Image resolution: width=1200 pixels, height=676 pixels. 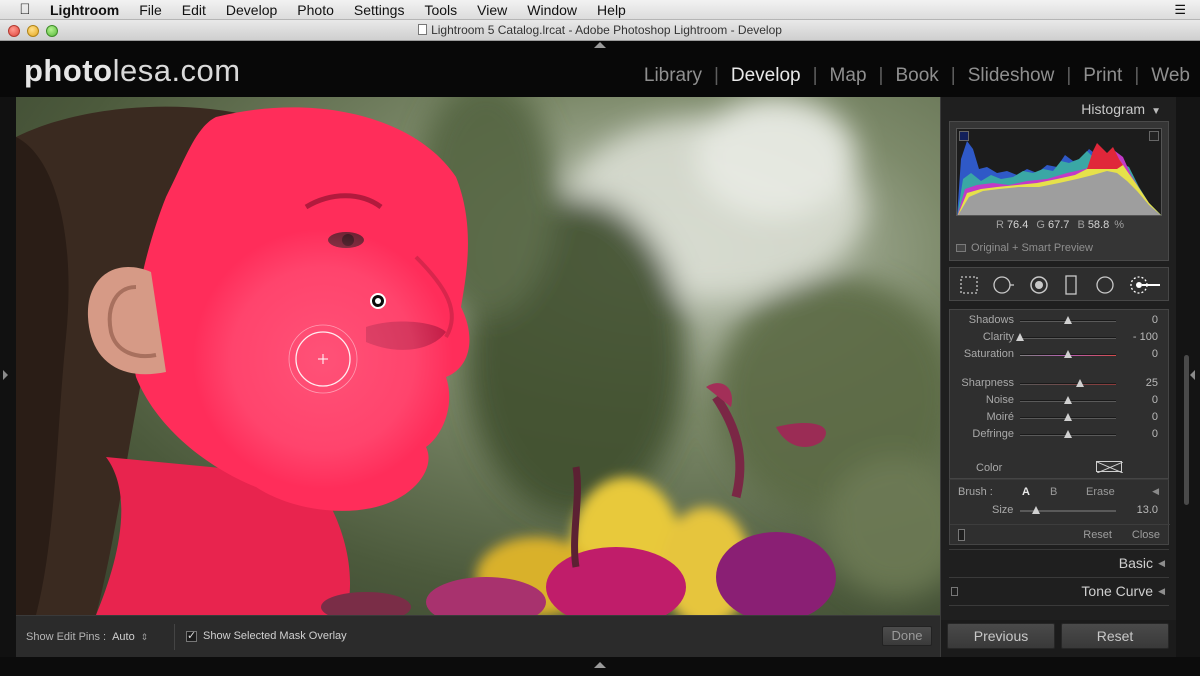 What do you see at coordinates (1180, 10) in the screenshot?
I see `menu-extras-icon: ☰` at bounding box center [1180, 10].